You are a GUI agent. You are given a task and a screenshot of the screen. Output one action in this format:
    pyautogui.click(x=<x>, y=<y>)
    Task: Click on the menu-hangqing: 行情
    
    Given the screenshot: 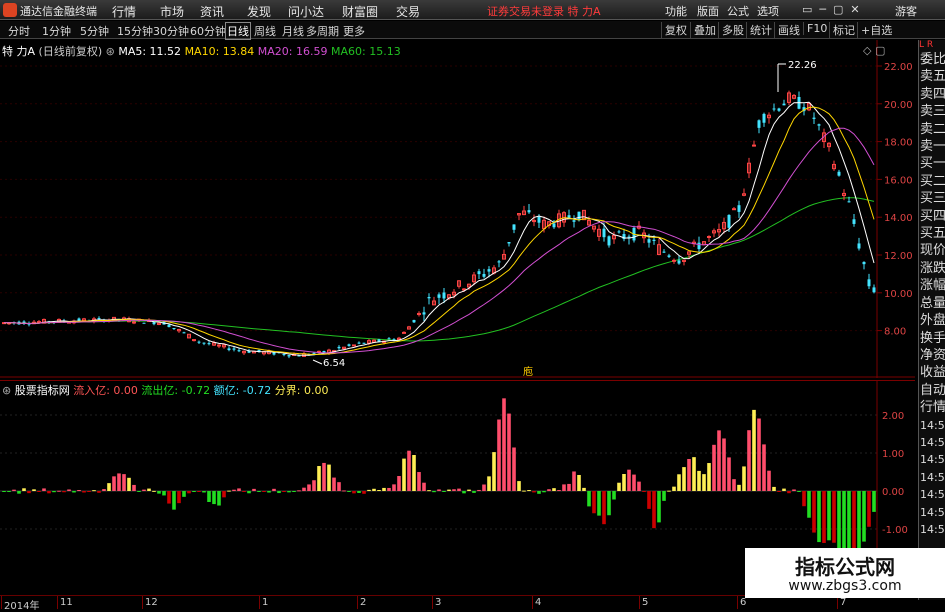 What is the action you would take?
    pyautogui.click(x=124, y=11)
    